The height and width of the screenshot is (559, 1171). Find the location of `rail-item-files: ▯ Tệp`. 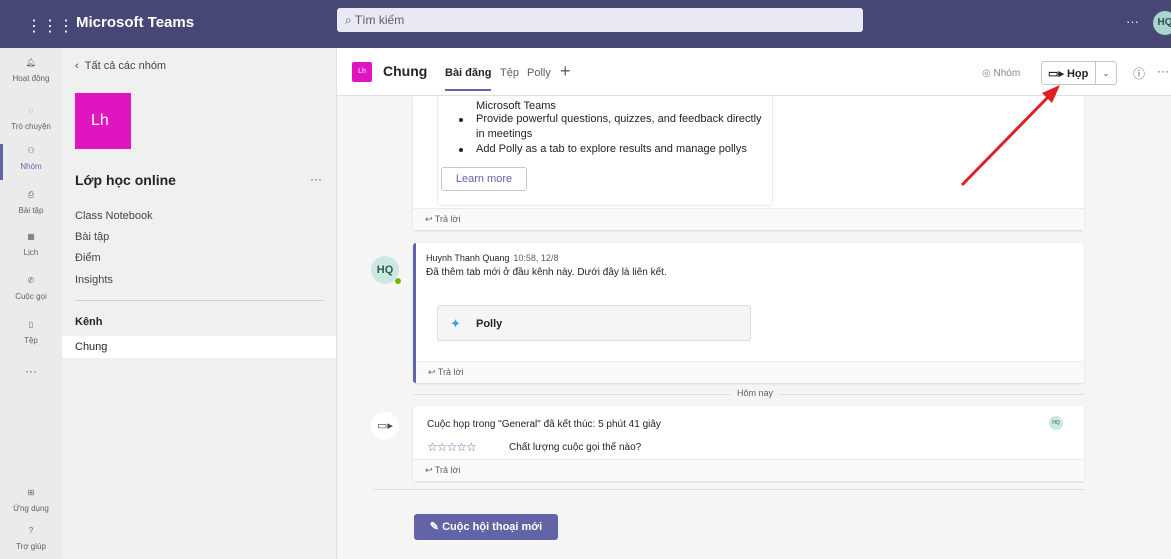

rail-item-files: ▯ Tệp is located at coordinates (31, 336).